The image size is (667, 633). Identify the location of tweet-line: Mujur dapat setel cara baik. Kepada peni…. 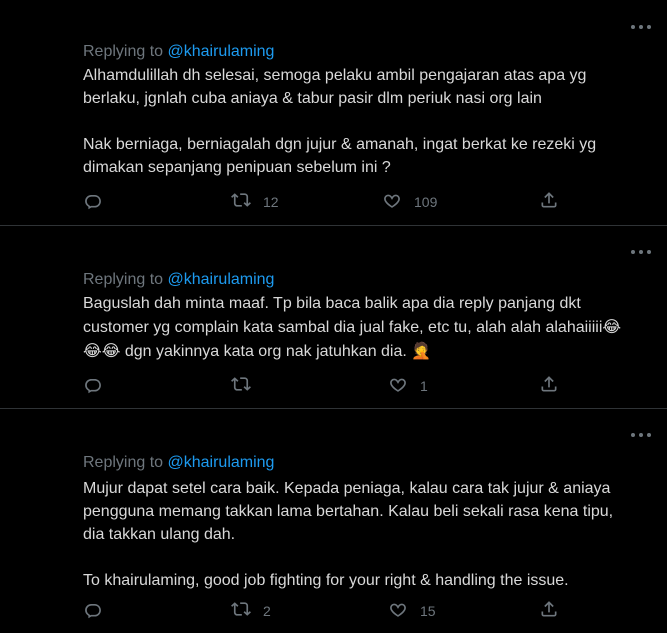
(347, 488).